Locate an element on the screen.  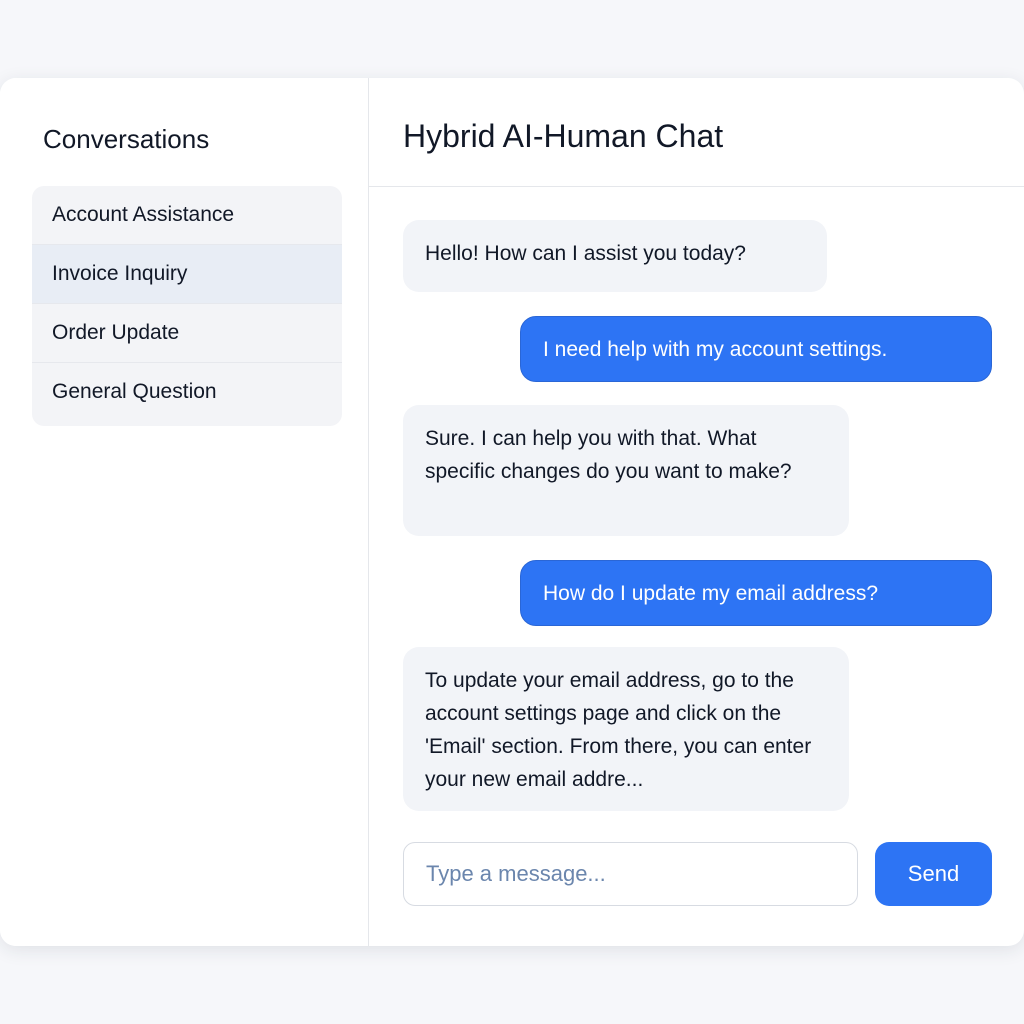
user-message: I need help with my account settings. is located at coordinates (756, 349).